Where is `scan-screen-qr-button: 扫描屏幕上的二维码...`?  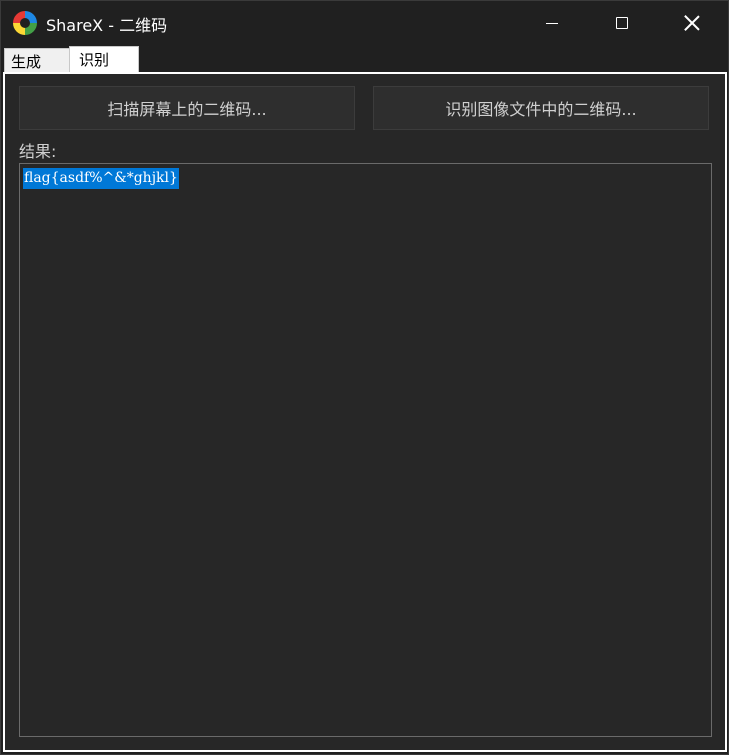
scan-screen-qr-button: 扫描屏幕上的二维码... is located at coordinates (187, 108).